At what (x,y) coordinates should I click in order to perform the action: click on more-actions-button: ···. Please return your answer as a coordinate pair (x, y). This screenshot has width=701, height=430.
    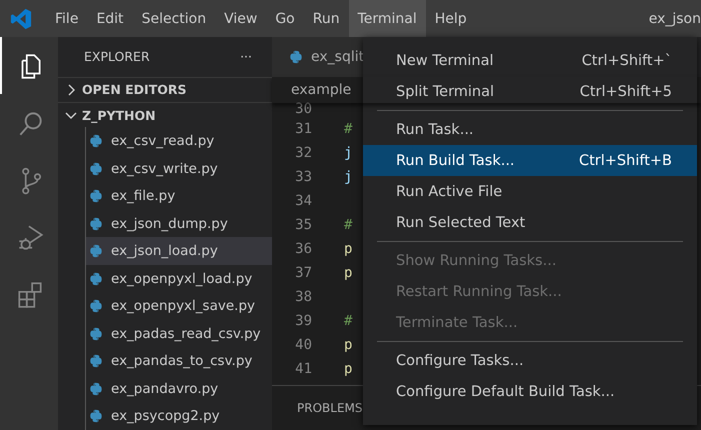
    Looking at the image, I should click on (246, 56).